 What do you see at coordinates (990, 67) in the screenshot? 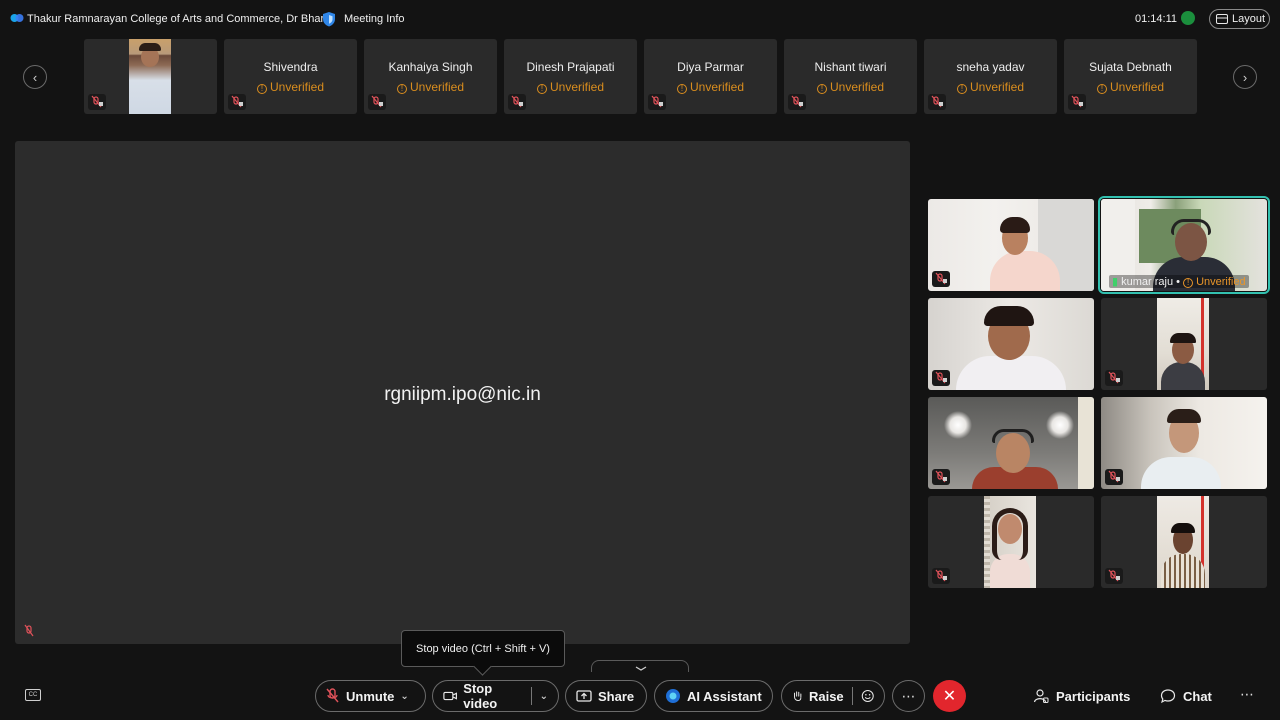
I see `participant-name: sneha yadav` at bounding box center [990, 67].